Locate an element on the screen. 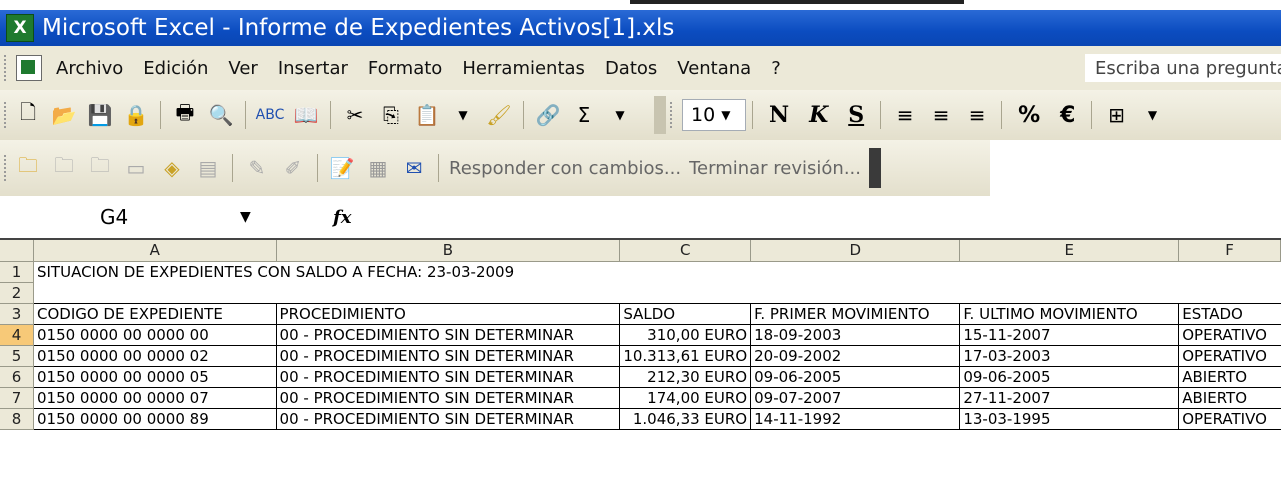  column-header-f: F is located at coordinates (1229, 251).